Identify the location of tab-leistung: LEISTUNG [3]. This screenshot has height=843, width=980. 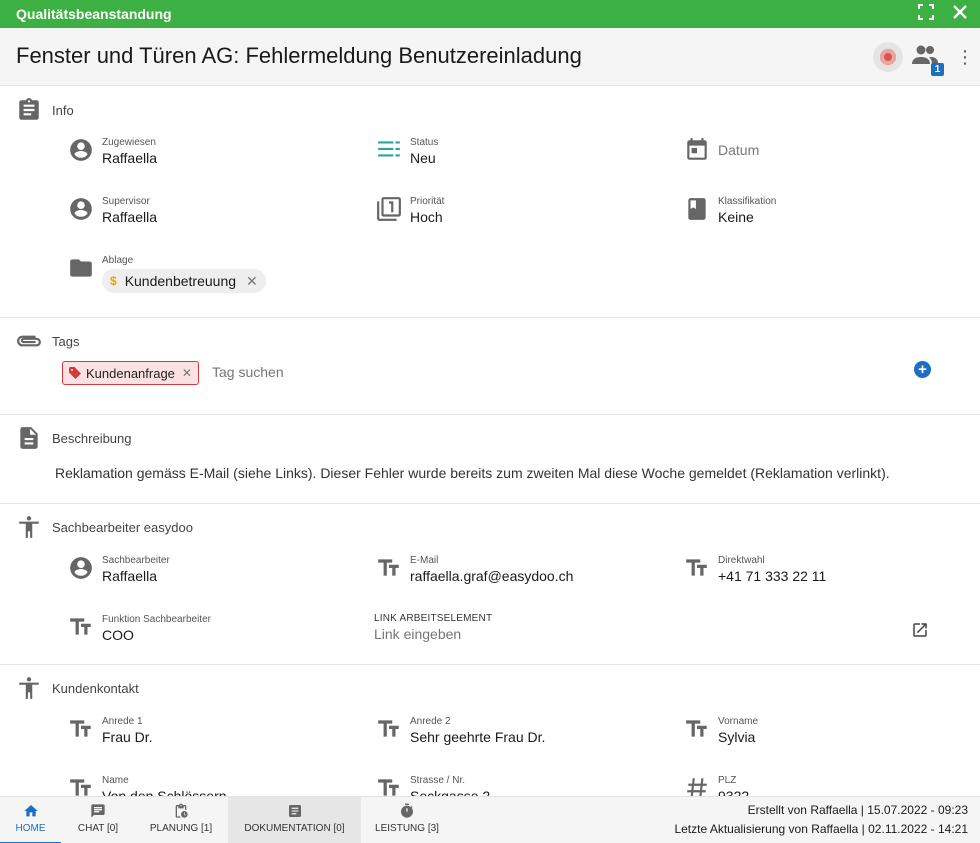
(407, 820).